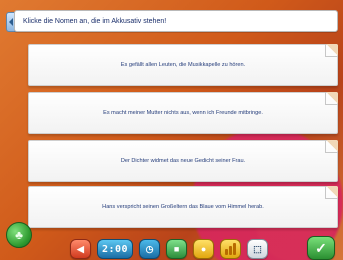 The image size is (343, 260). I want to click on toggle-icon: ⬚, so click(257, 248).